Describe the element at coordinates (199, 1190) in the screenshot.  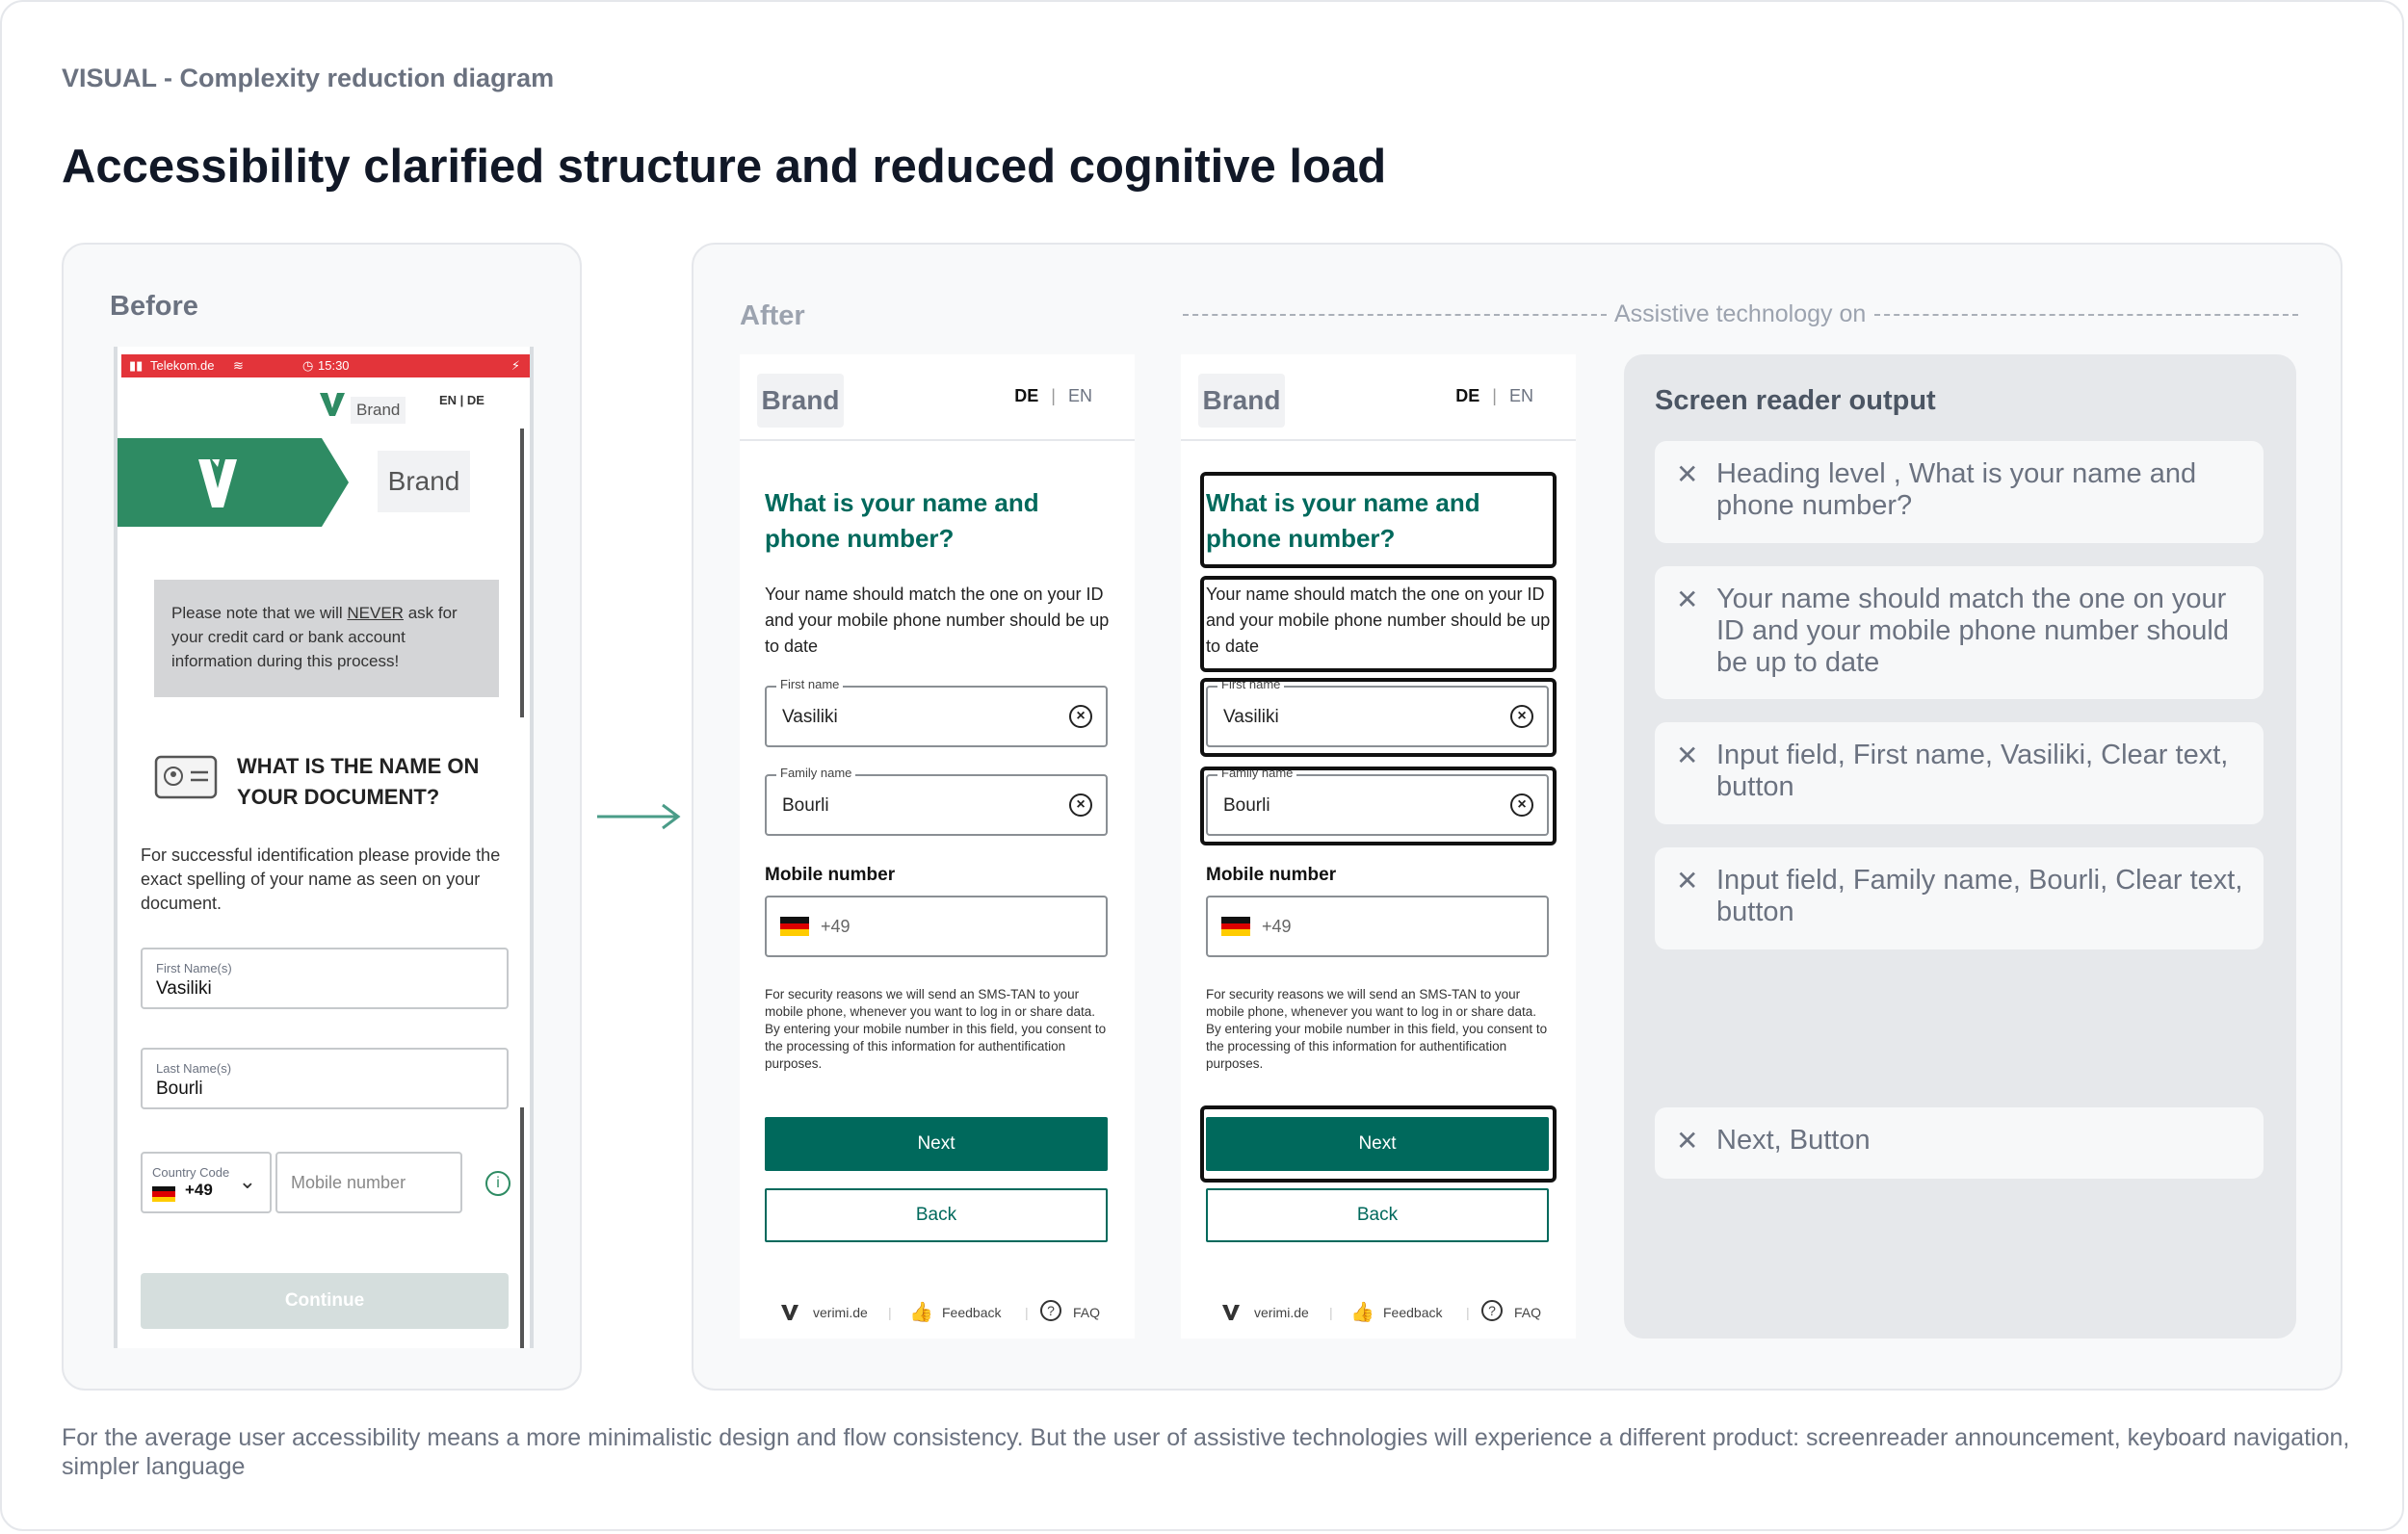
I see `country-code-value: +49` at that location.